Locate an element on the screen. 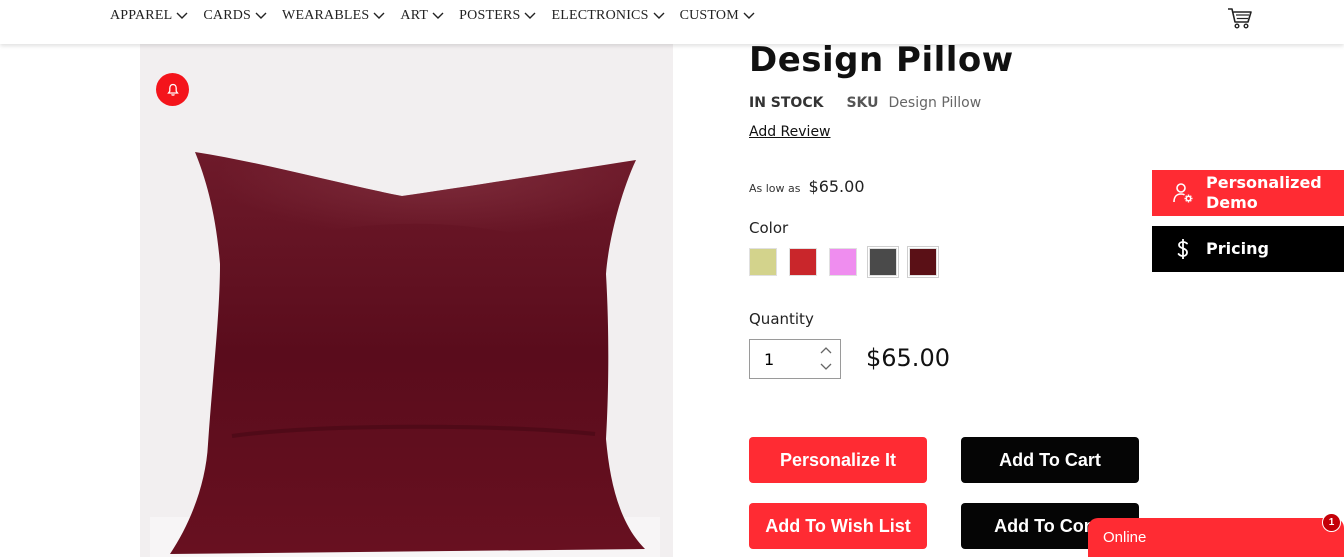 The width and height of the screenshot is (1344, 557). color-swatch-pink is located at coordinates (843, 262).